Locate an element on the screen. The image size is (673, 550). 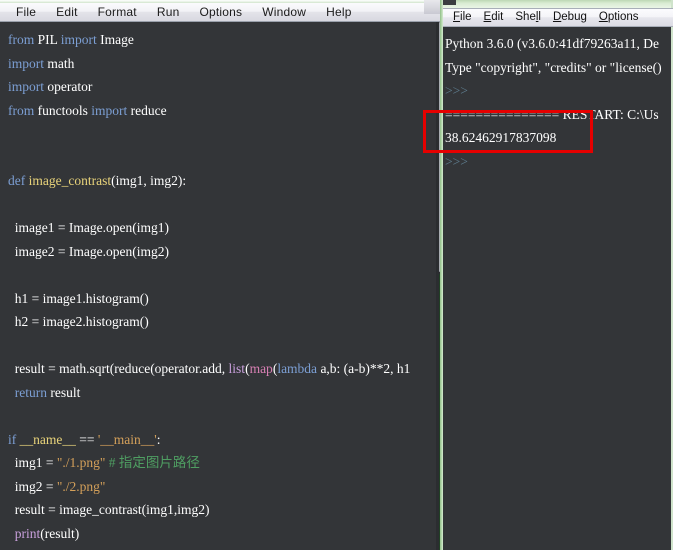
code-line: return result is located at coordinates (47, 392).